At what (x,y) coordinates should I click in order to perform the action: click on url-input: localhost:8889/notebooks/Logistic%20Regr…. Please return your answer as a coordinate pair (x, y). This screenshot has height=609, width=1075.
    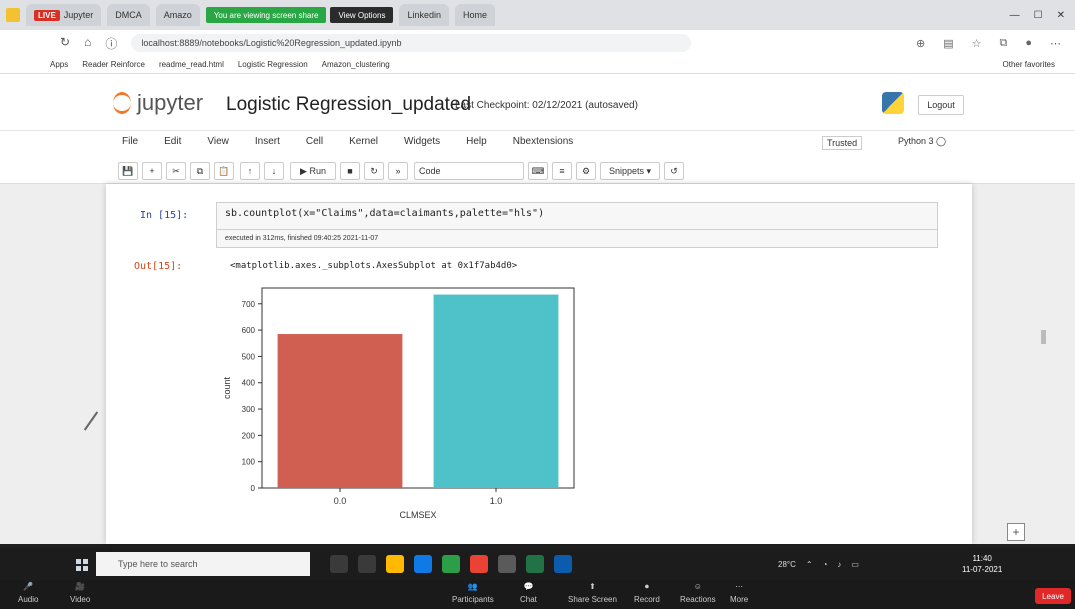
    Looking at the image, I should click on (411, 43).